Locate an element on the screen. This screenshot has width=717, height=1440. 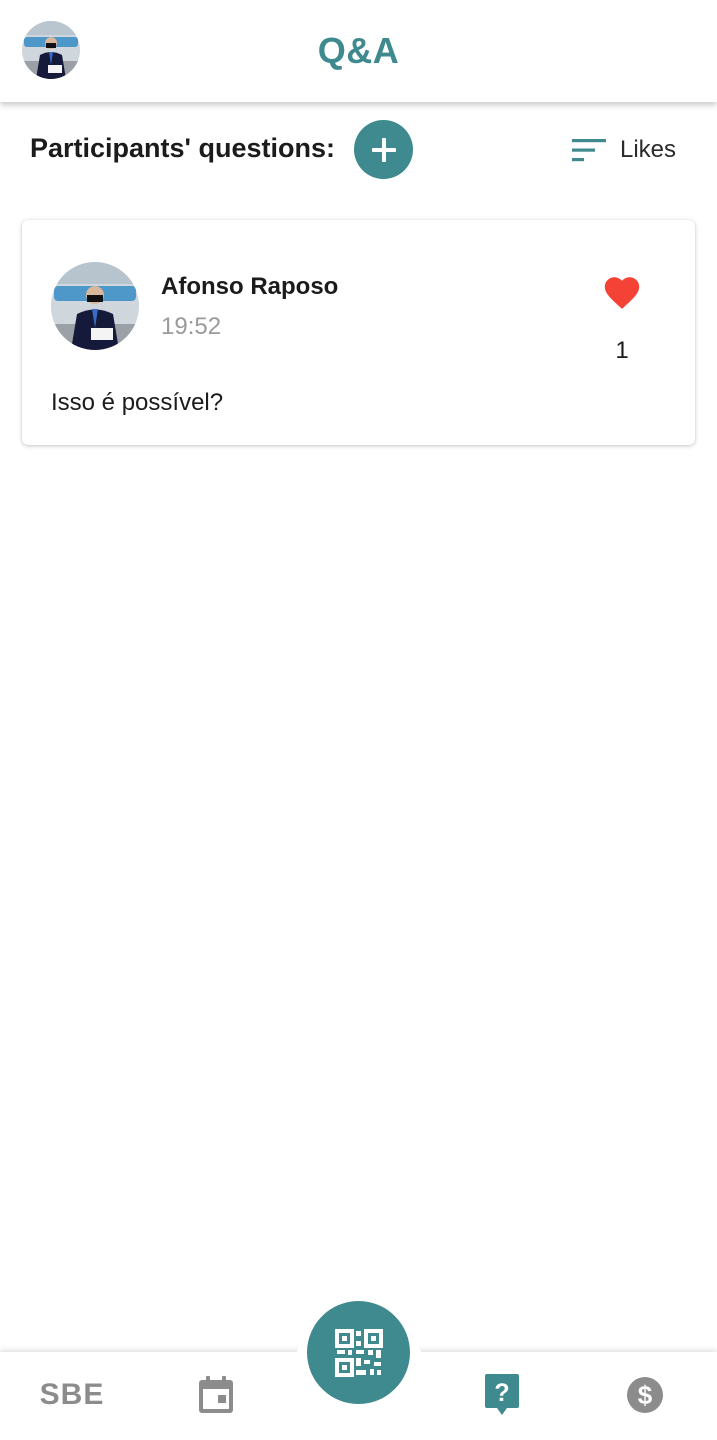
question-card: Afonso Raposo 19:52 1 Isso é possível? is located at coordinates (358, 332).